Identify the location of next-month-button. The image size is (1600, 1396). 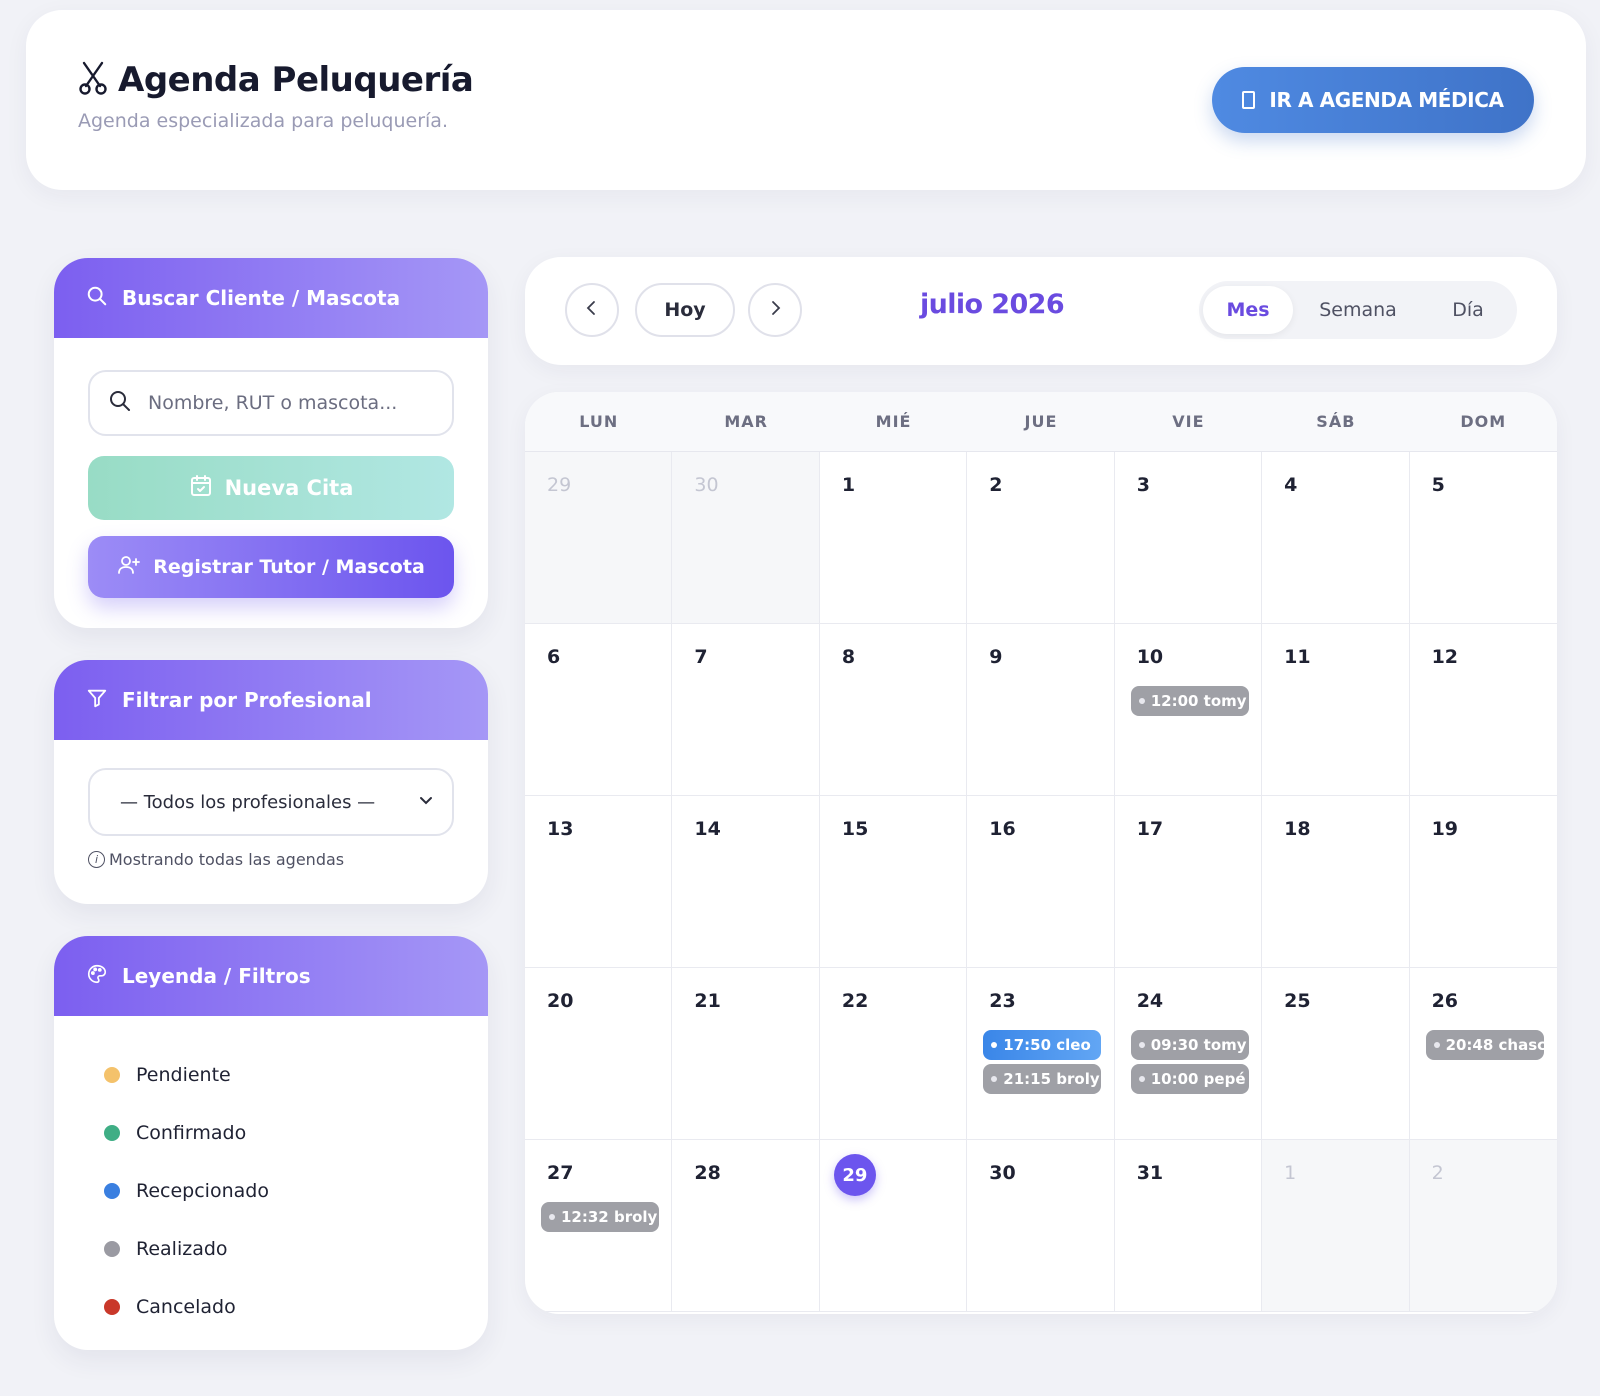
(775, 310).